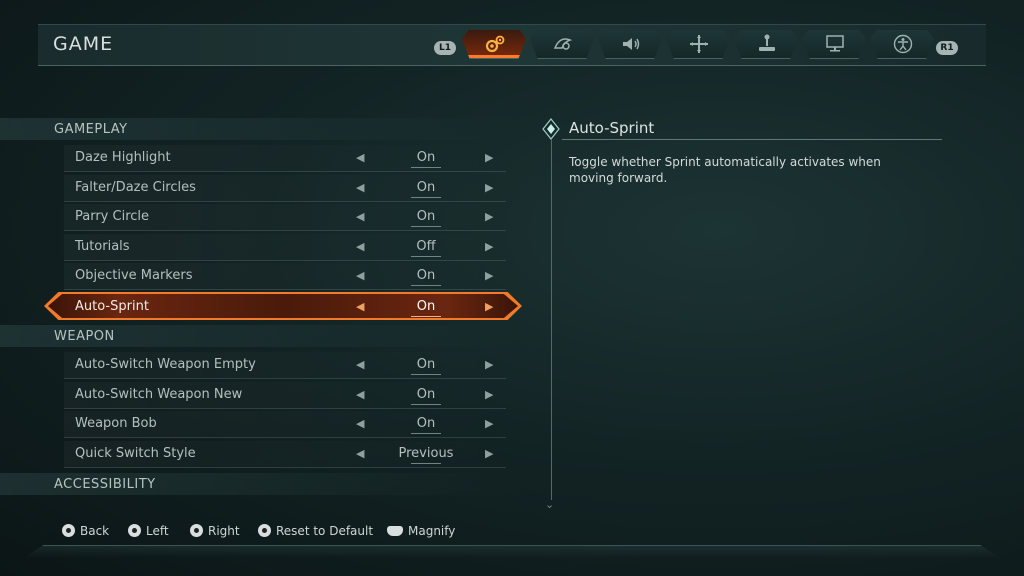  I want to click on section-gameplay-label: GAMEPLAY, so click(91, 129).